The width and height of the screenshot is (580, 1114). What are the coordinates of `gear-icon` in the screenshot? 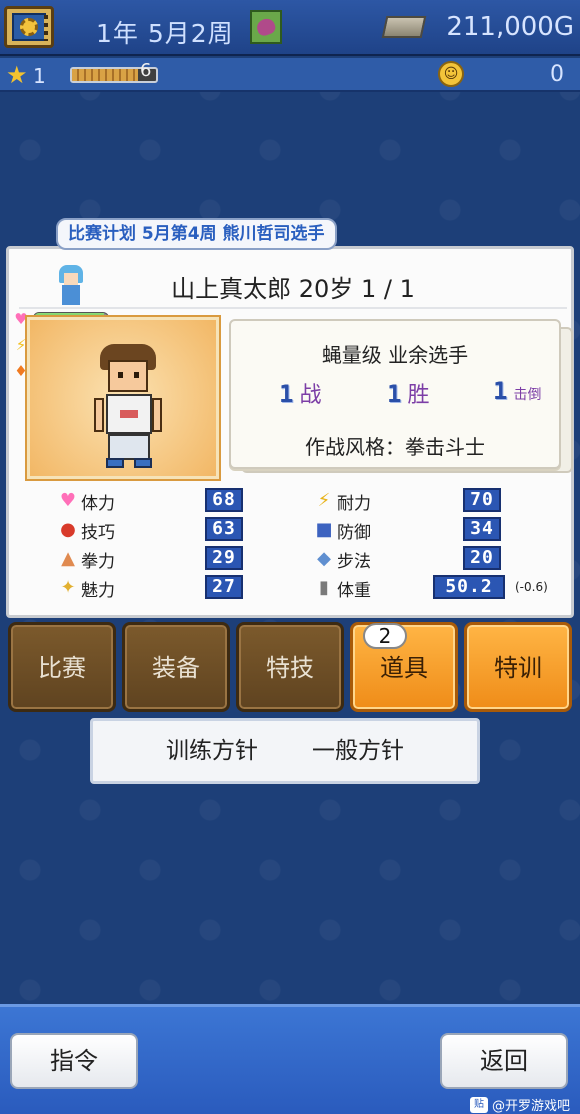 It's located at (29, 27).